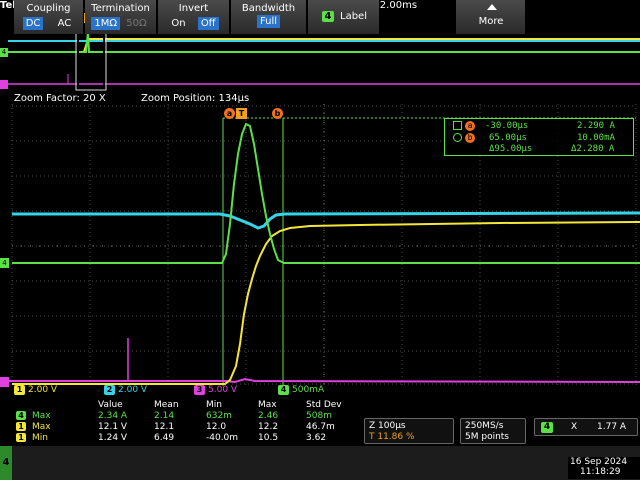 Image resolution: width=640 pixels, height=480 pixels. I want to click on ch4-ground-marker: 4, so click(4, 263).